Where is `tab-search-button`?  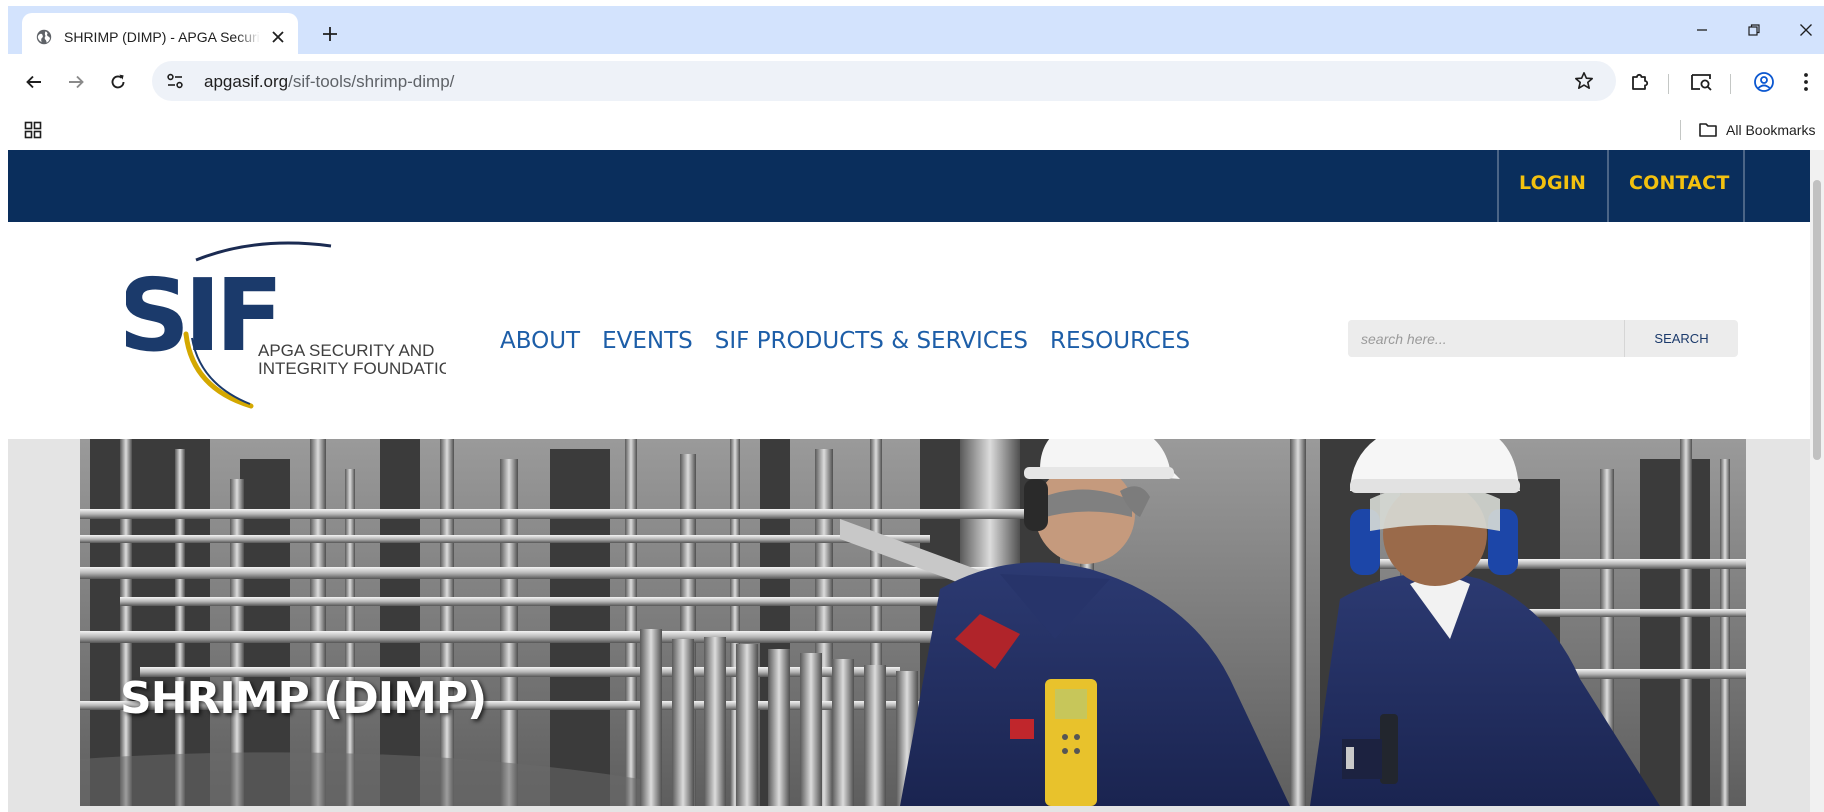
tab-search-button is located at coordinates (1702, 82).